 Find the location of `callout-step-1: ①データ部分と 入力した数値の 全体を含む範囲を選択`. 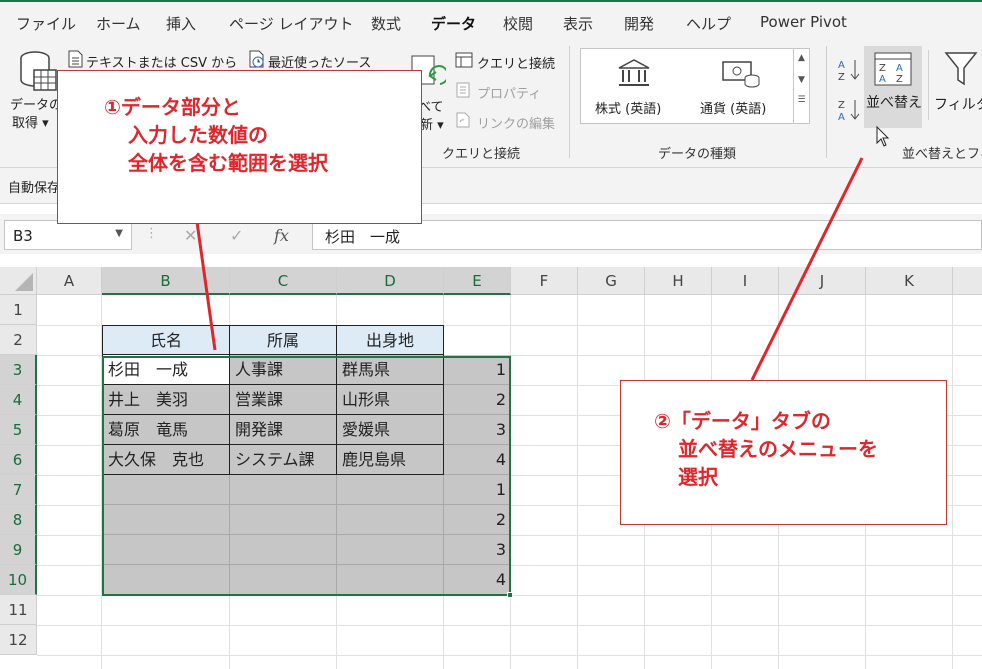

callout-step-1: ①データ部分と 入力した数値の 全体を含む範囲を選択 is located at coordinates (239, 147).